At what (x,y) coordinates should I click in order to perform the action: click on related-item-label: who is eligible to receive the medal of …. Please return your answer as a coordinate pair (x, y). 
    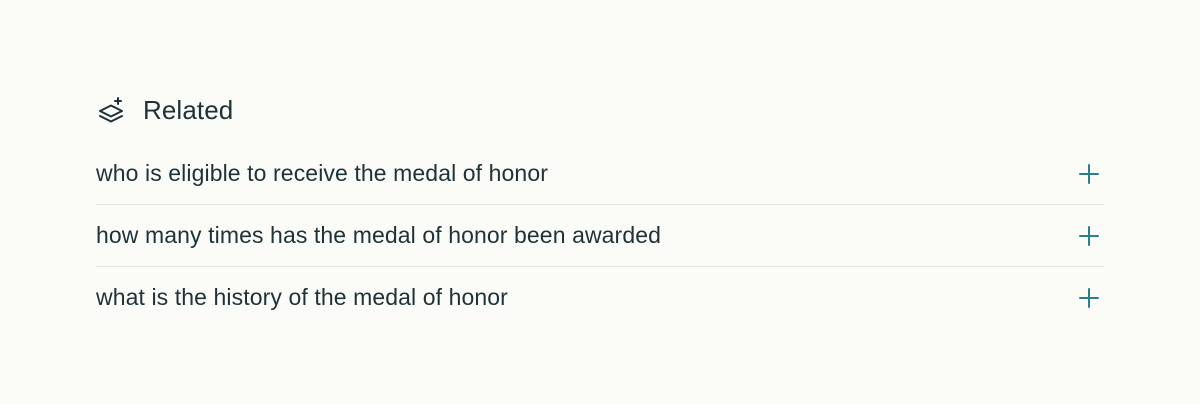
    Looking at the image, I should click on (322, 173).